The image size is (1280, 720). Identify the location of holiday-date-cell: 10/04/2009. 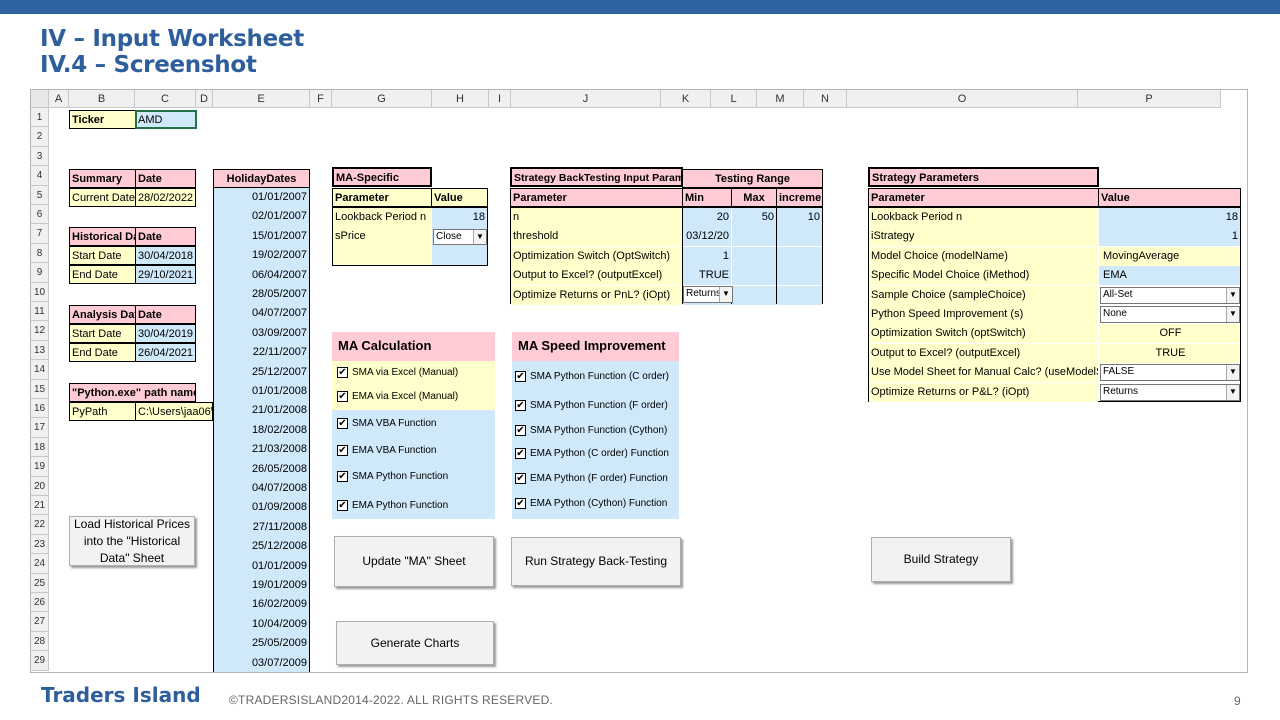
(261, 624).